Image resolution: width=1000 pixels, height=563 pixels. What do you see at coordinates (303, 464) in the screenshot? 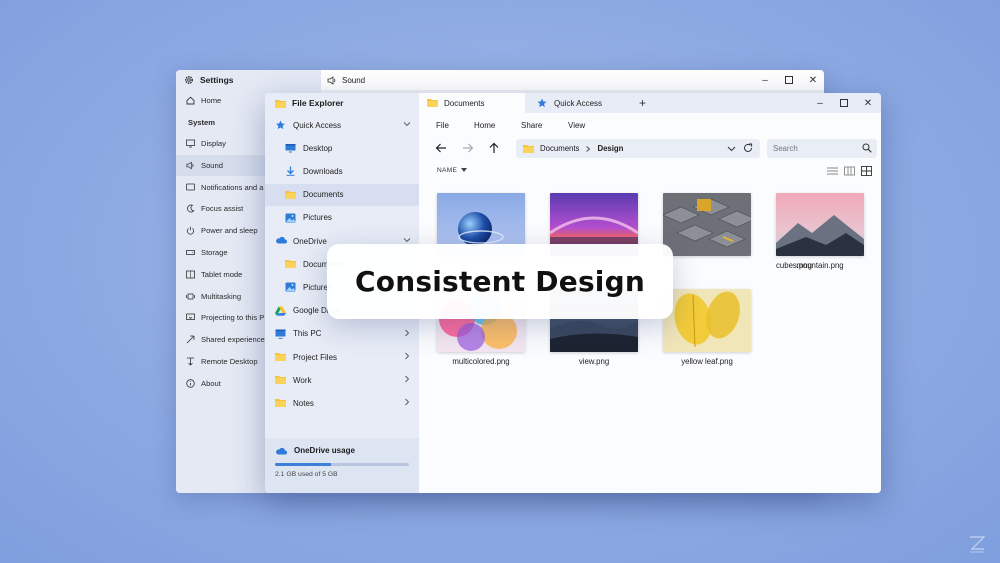
I see `usage-progress-fill` at bounding box center [303, 464].